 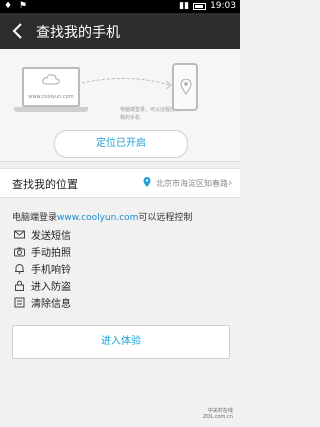 What do you see at coordinates (19, 234) in the screenshot?
I see `envelope-icon` at bounding box center [19, 234].